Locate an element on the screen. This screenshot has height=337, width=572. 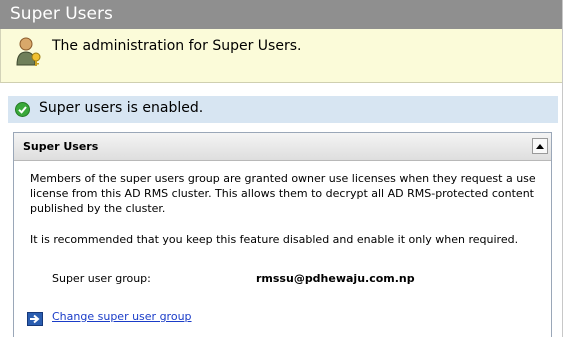
super-user-group-label: Super user group: is located at coordinates (101, 278).